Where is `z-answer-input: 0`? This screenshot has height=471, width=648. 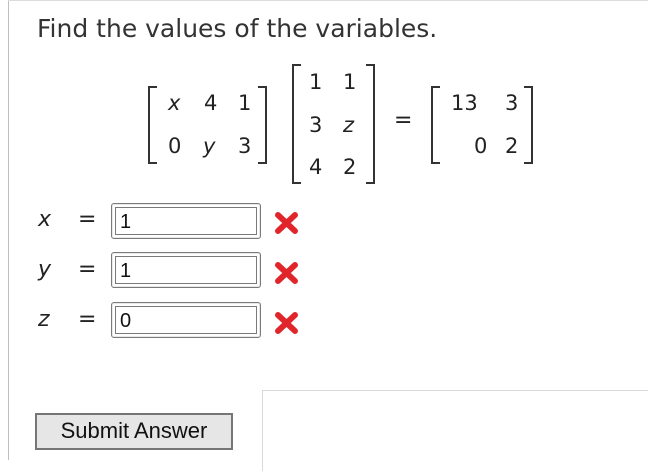
z-answer-input: 0 is located at coordinates (186, 320).